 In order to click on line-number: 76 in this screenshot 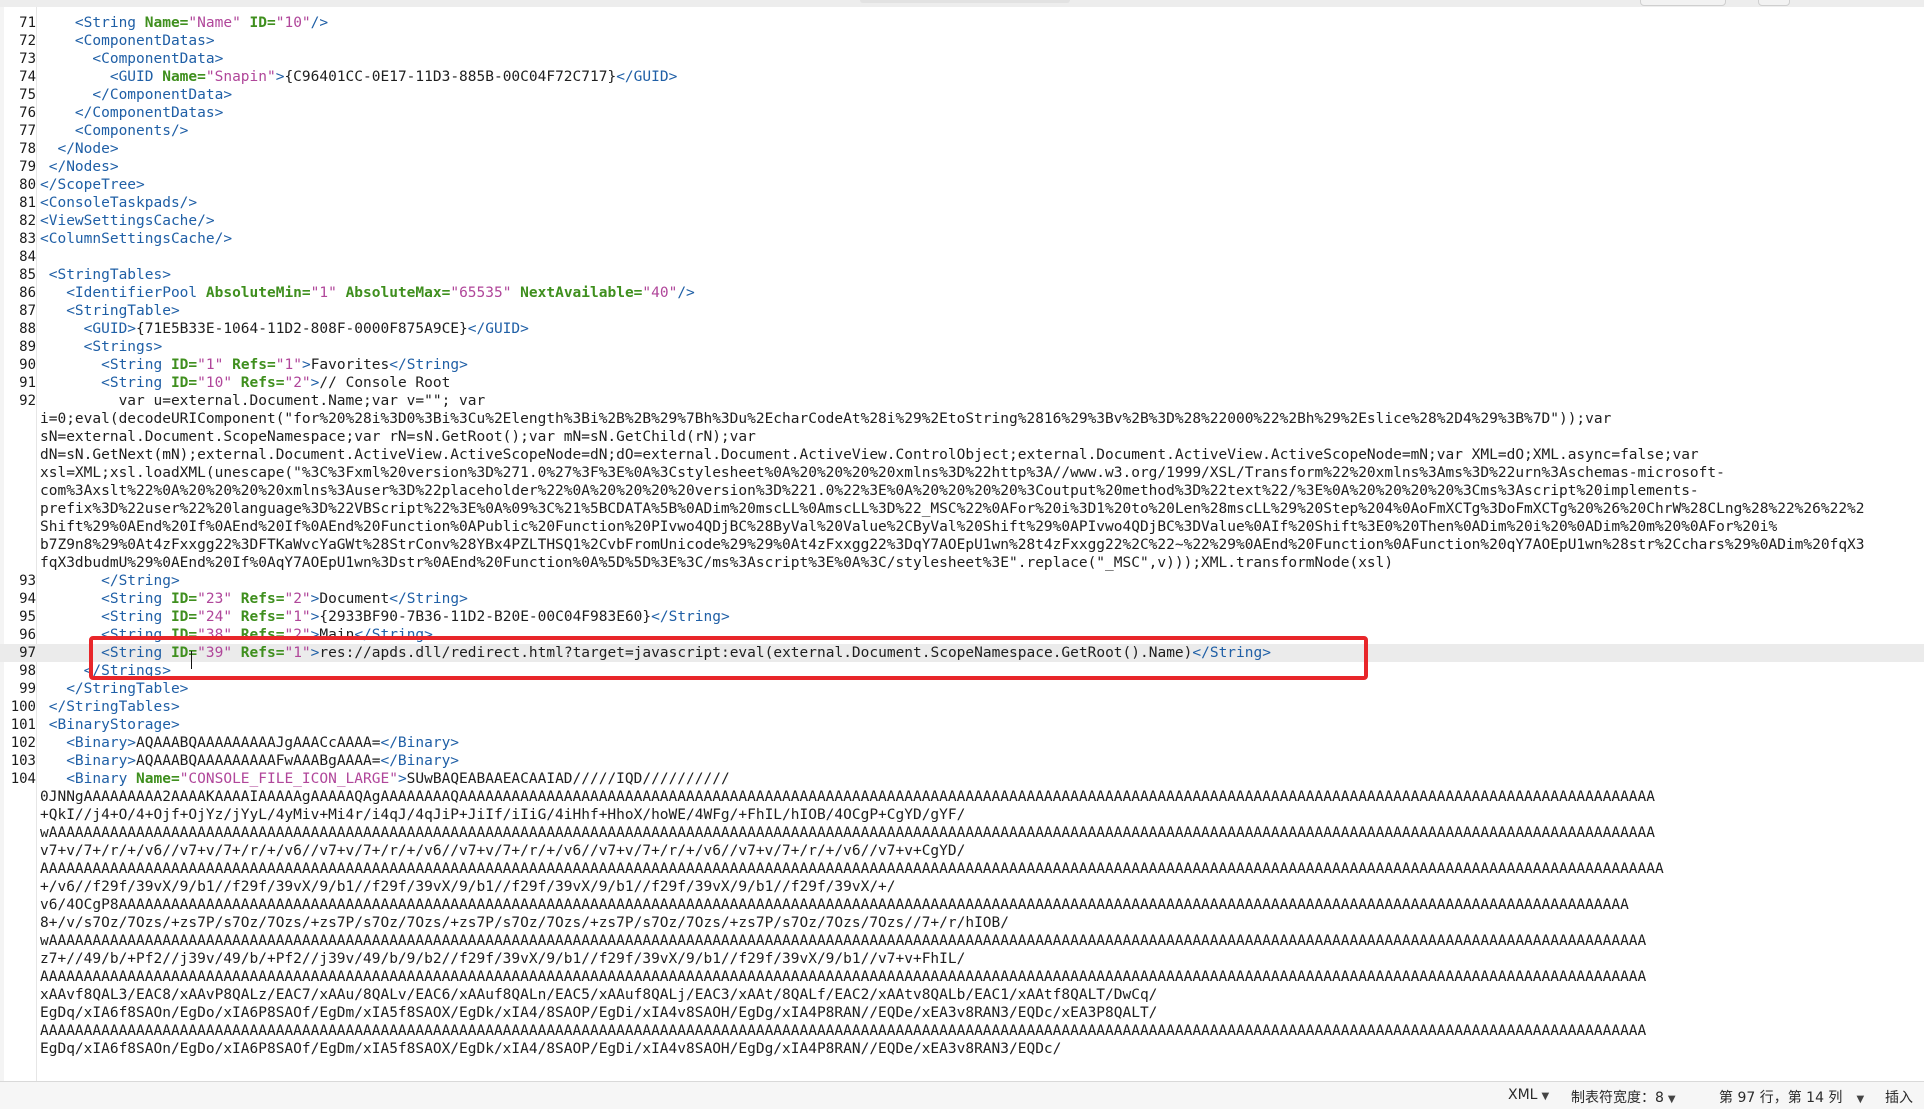, I will do `click(27, 113)`.